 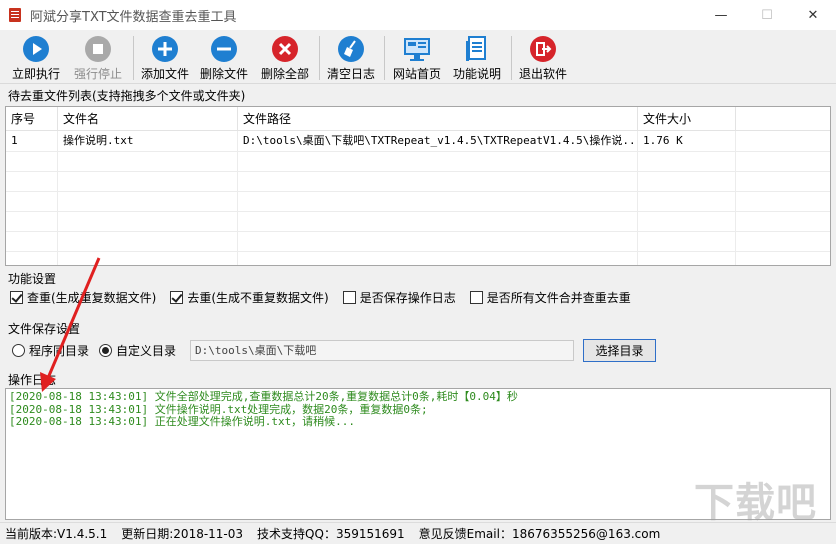 I want to click on option-custom-dir: 自定义目录, so click(x=137, y=350).